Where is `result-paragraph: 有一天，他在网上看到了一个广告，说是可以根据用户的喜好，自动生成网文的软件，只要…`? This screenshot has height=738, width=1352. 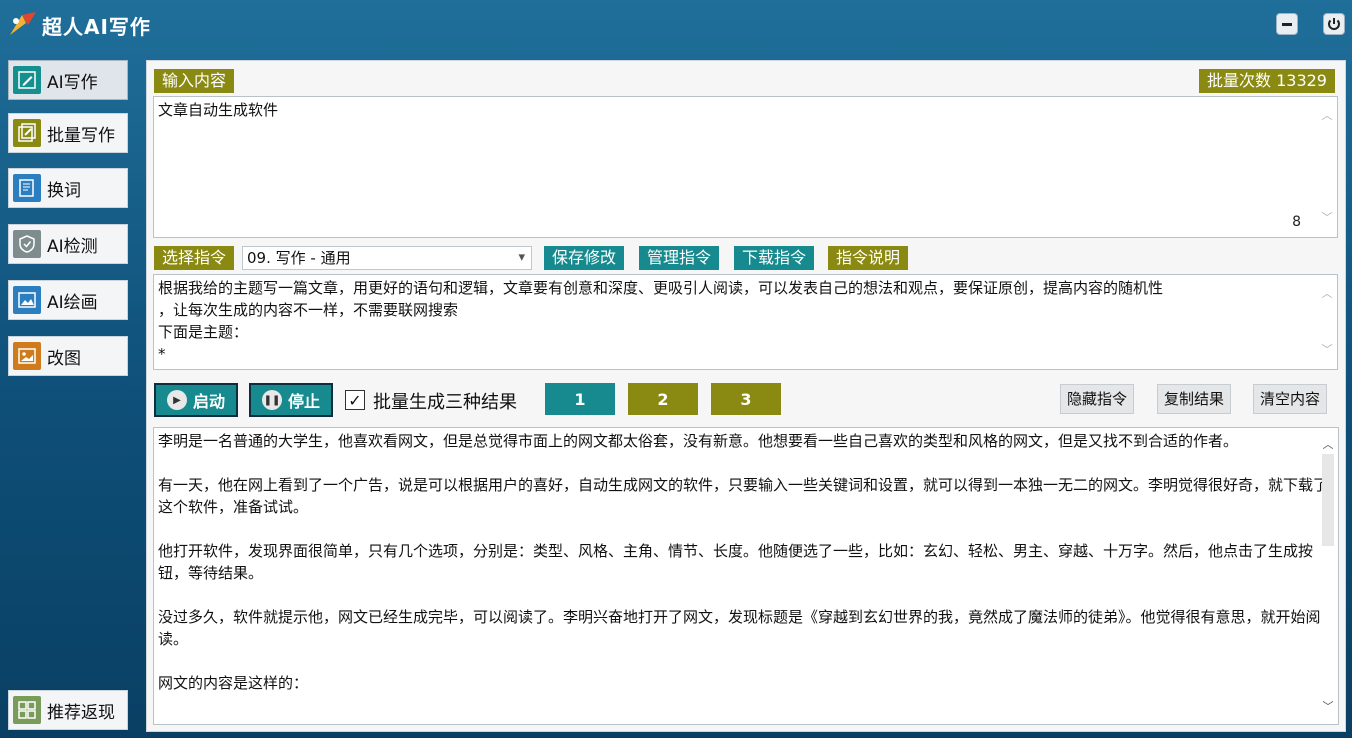 result-paragraph: 有一天，他在网上看到了一个广告，说是可以根据用户的喜好，自动生成网文的软件，只要… is located at coordinates (743, 496).